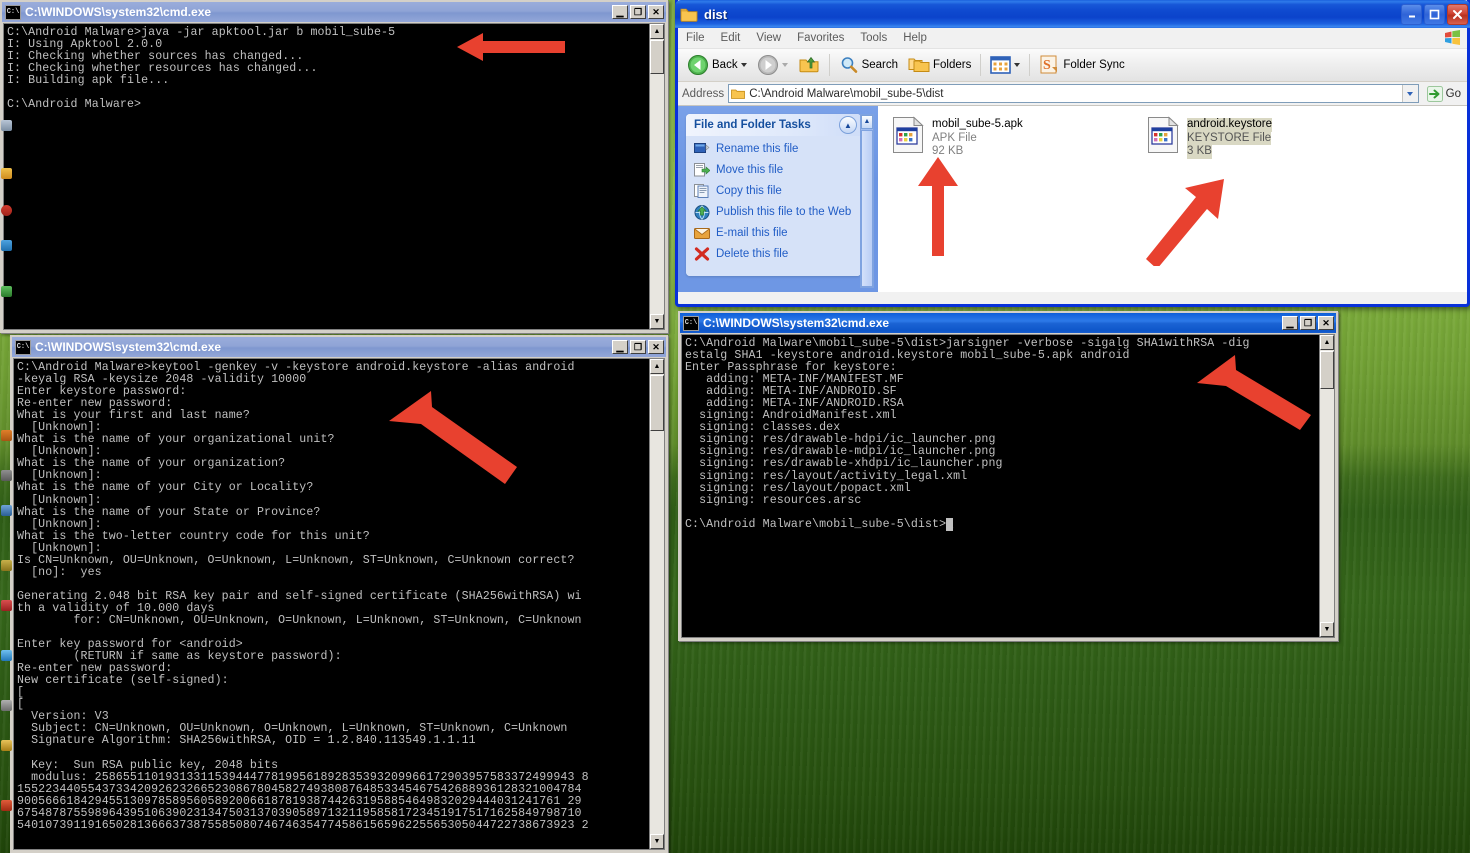 The image size is (1470, 853). I want to click on task-rename-this-file: Rename this file, so click(774, 150).